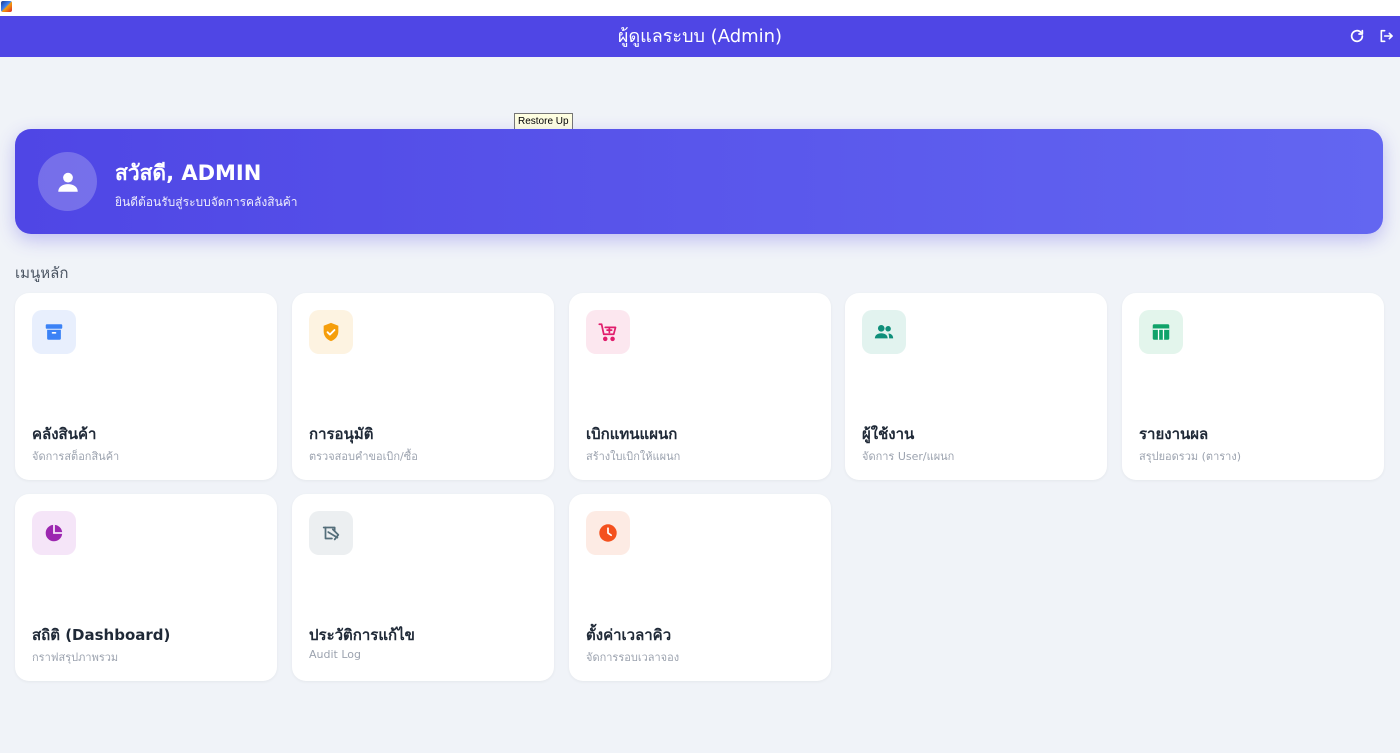 Image resolution: width=1400 pixels, height=753 pixels. I want to click on menu-card-audit-log: ประวัติการแก้ไข Audit Log, so click(423, 587).